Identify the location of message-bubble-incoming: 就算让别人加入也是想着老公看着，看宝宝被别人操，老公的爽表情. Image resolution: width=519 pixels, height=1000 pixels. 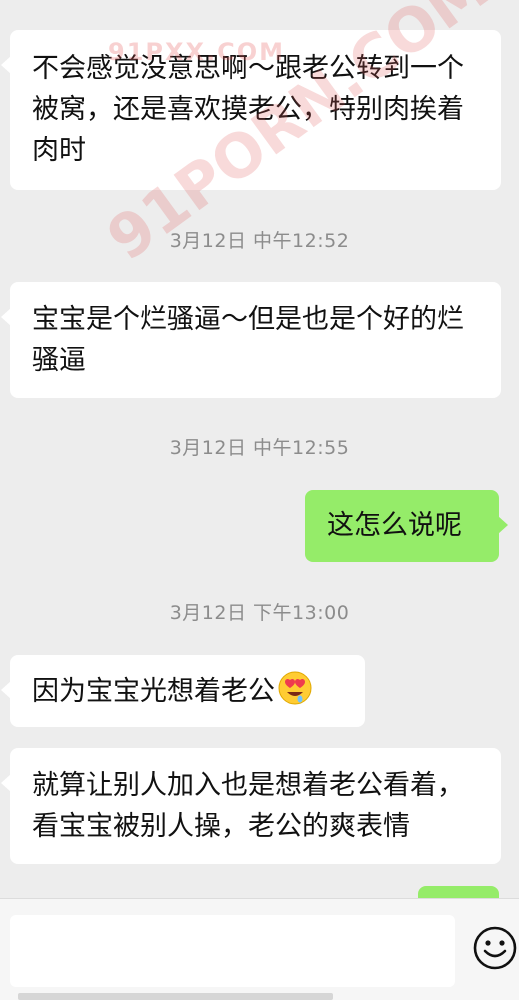
(251, 806).